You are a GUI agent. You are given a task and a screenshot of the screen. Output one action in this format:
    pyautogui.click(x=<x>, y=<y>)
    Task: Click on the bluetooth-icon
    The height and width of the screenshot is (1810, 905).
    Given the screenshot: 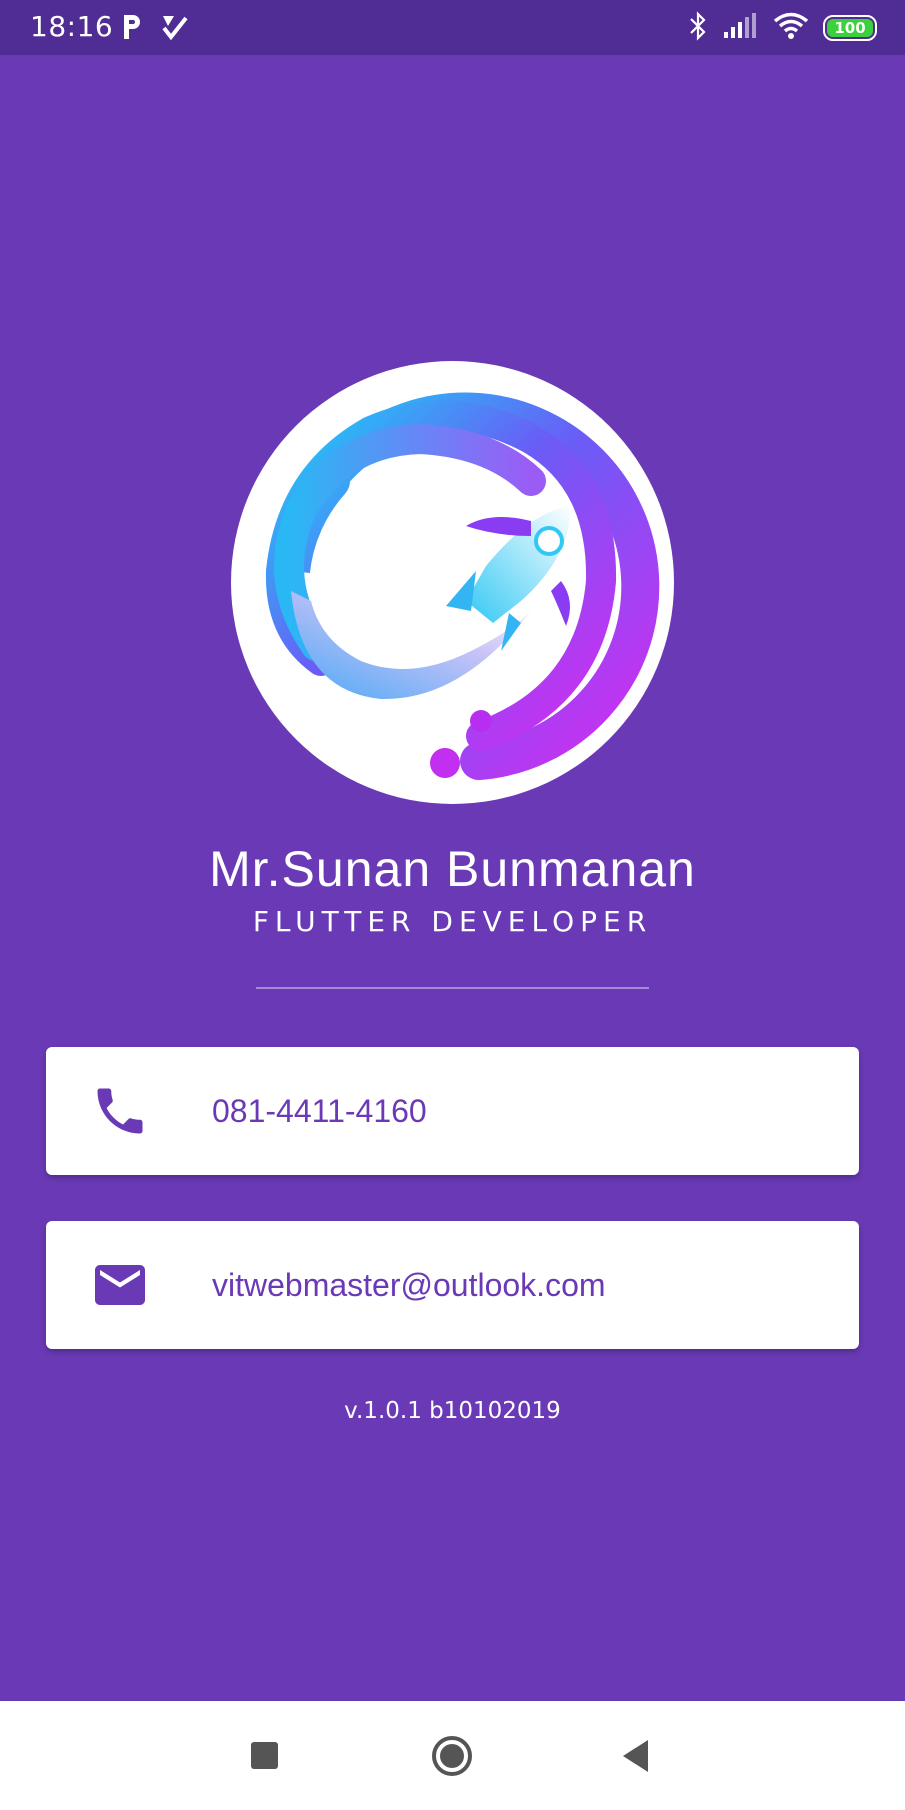 What is the action you would take?
    pyautogui.click(x=698, y=28)
    